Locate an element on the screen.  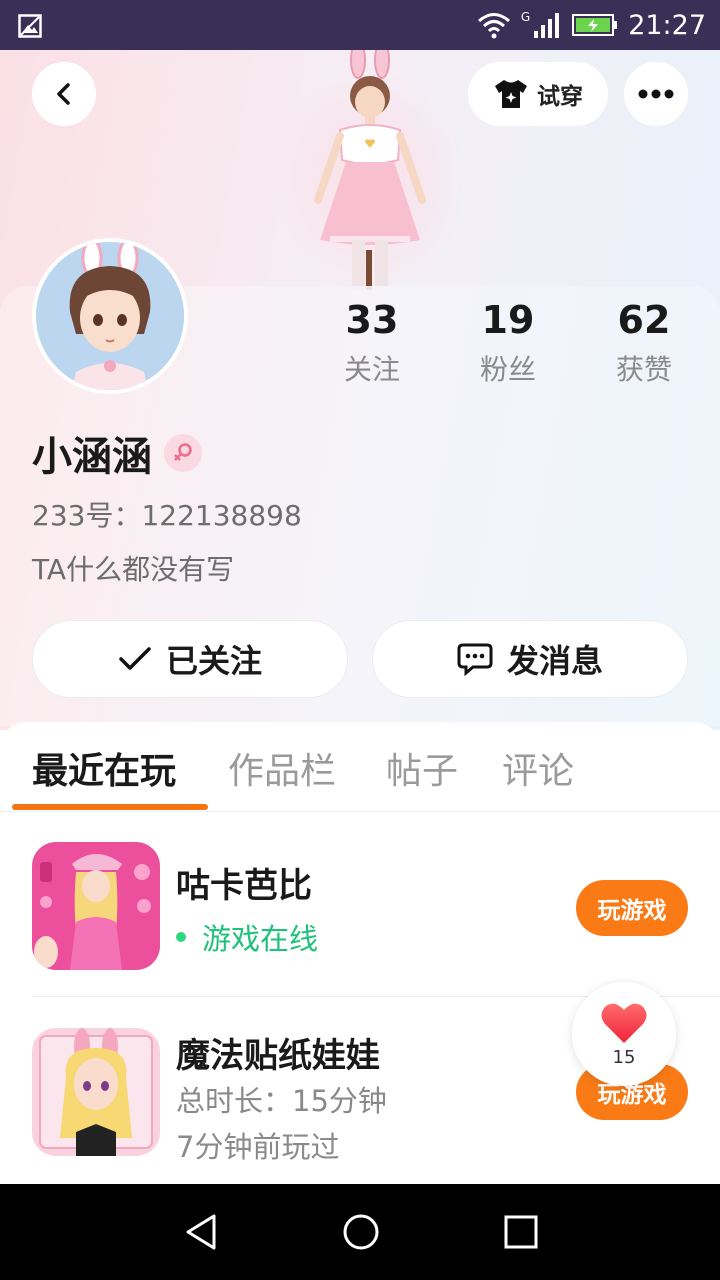
tab-works: 作品栏 is located at coordinates (282, 768).